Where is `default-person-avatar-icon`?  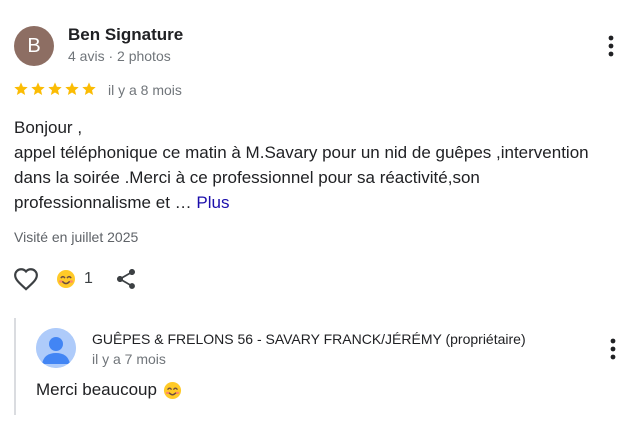 default-person-avatar-icon is located at coordinates (56, 348).